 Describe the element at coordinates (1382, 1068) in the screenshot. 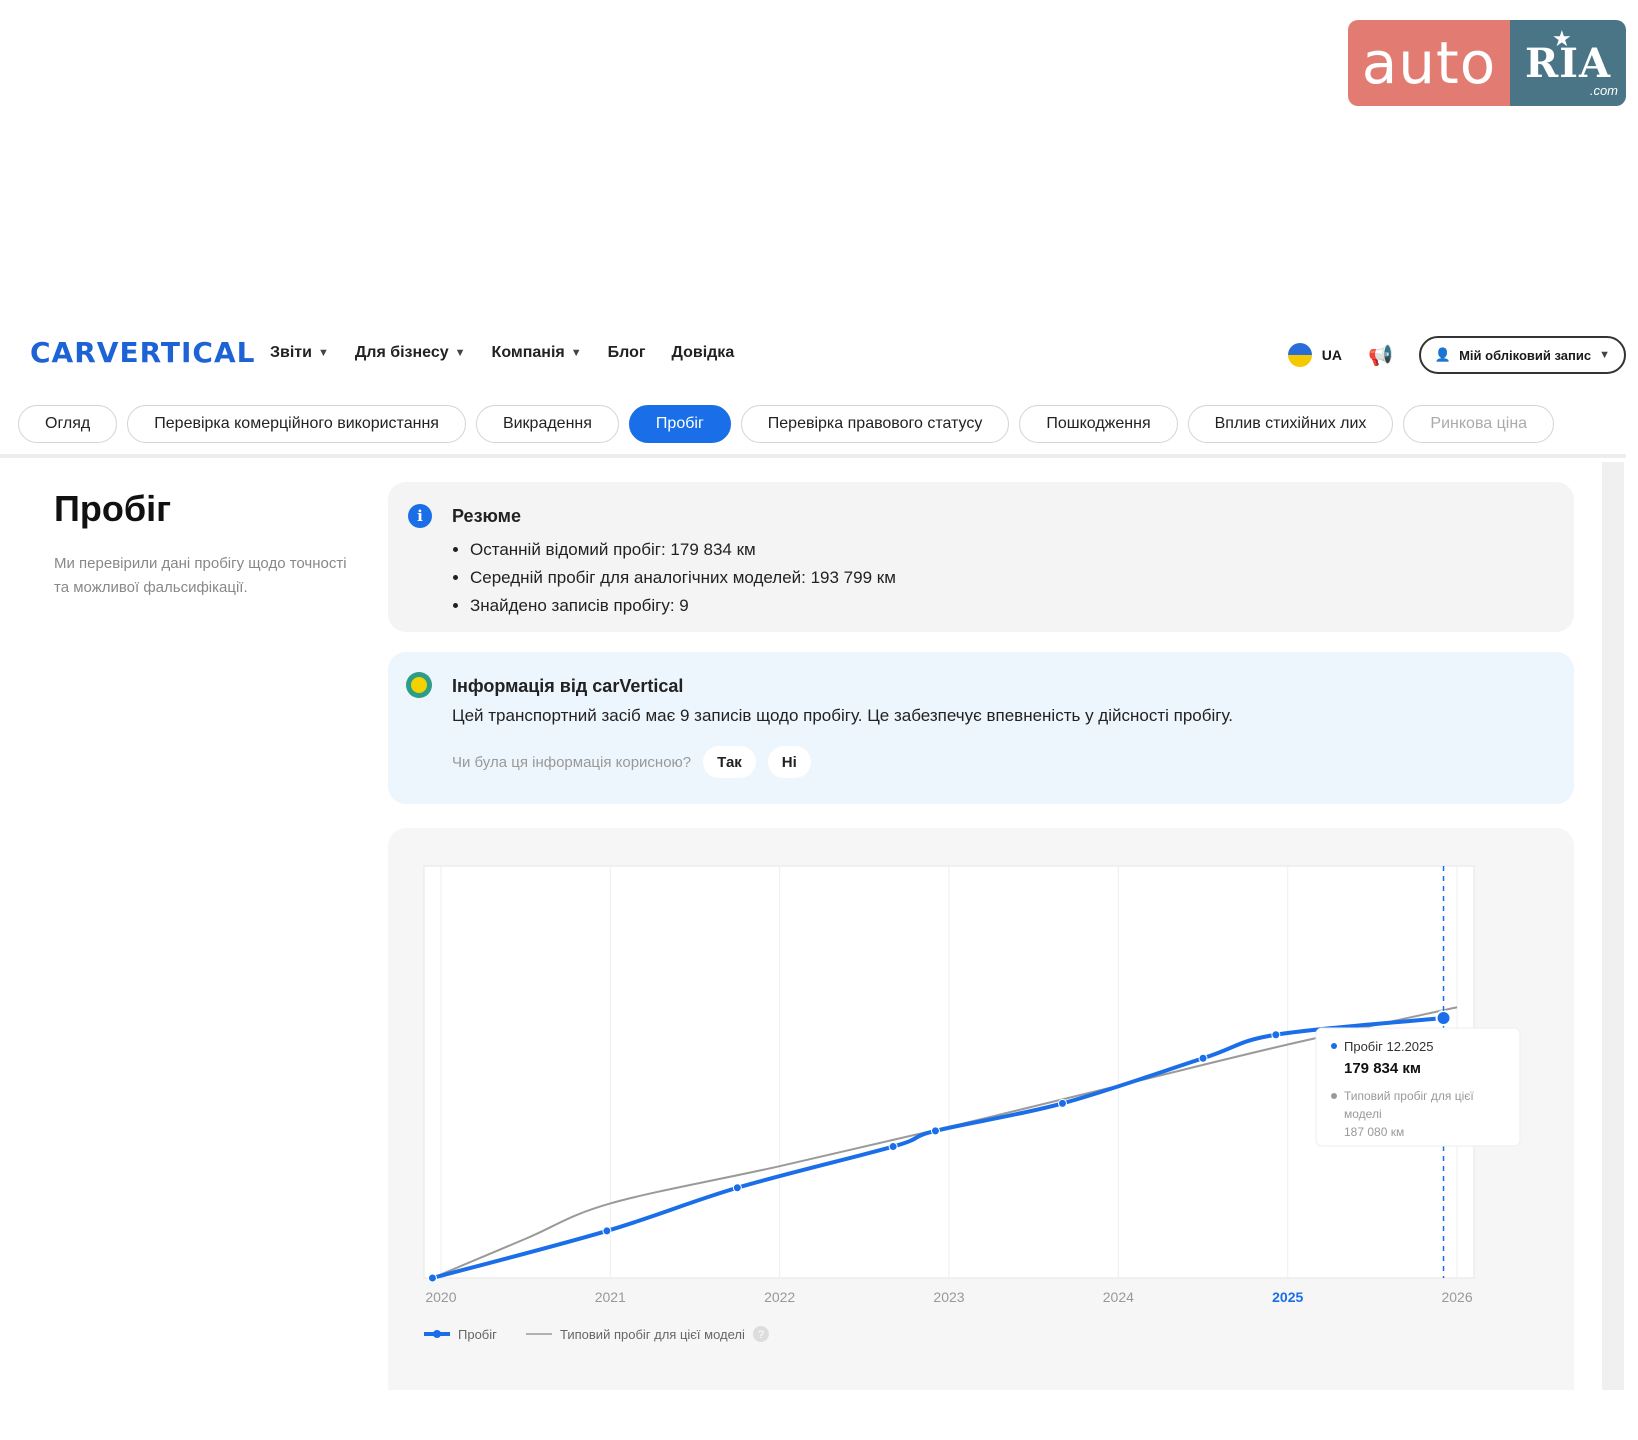

I see `tooltip-value: 179 834 км` at that location.